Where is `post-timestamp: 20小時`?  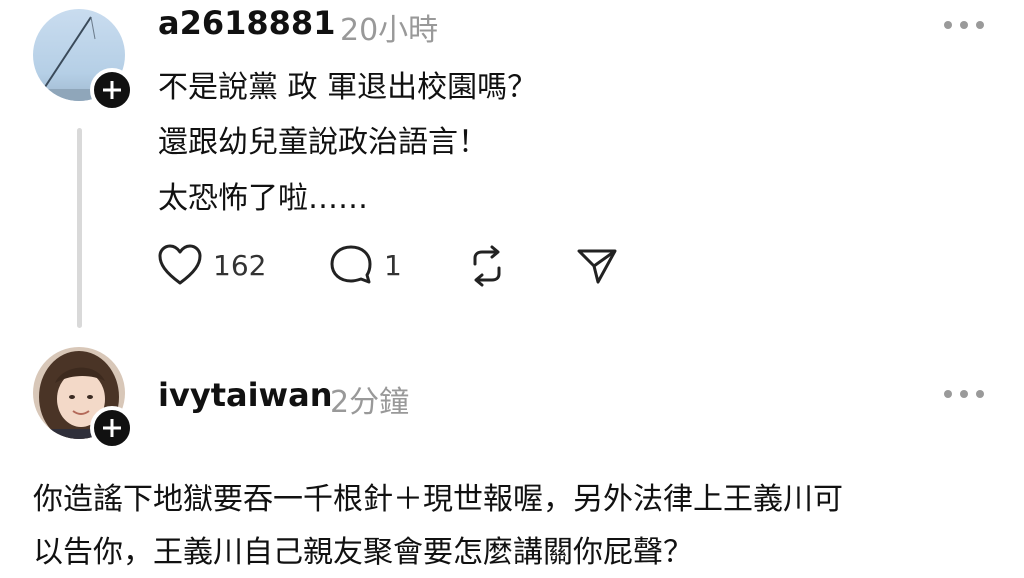 post-timestamp: 20小時 is located at coordinates (389, 30).